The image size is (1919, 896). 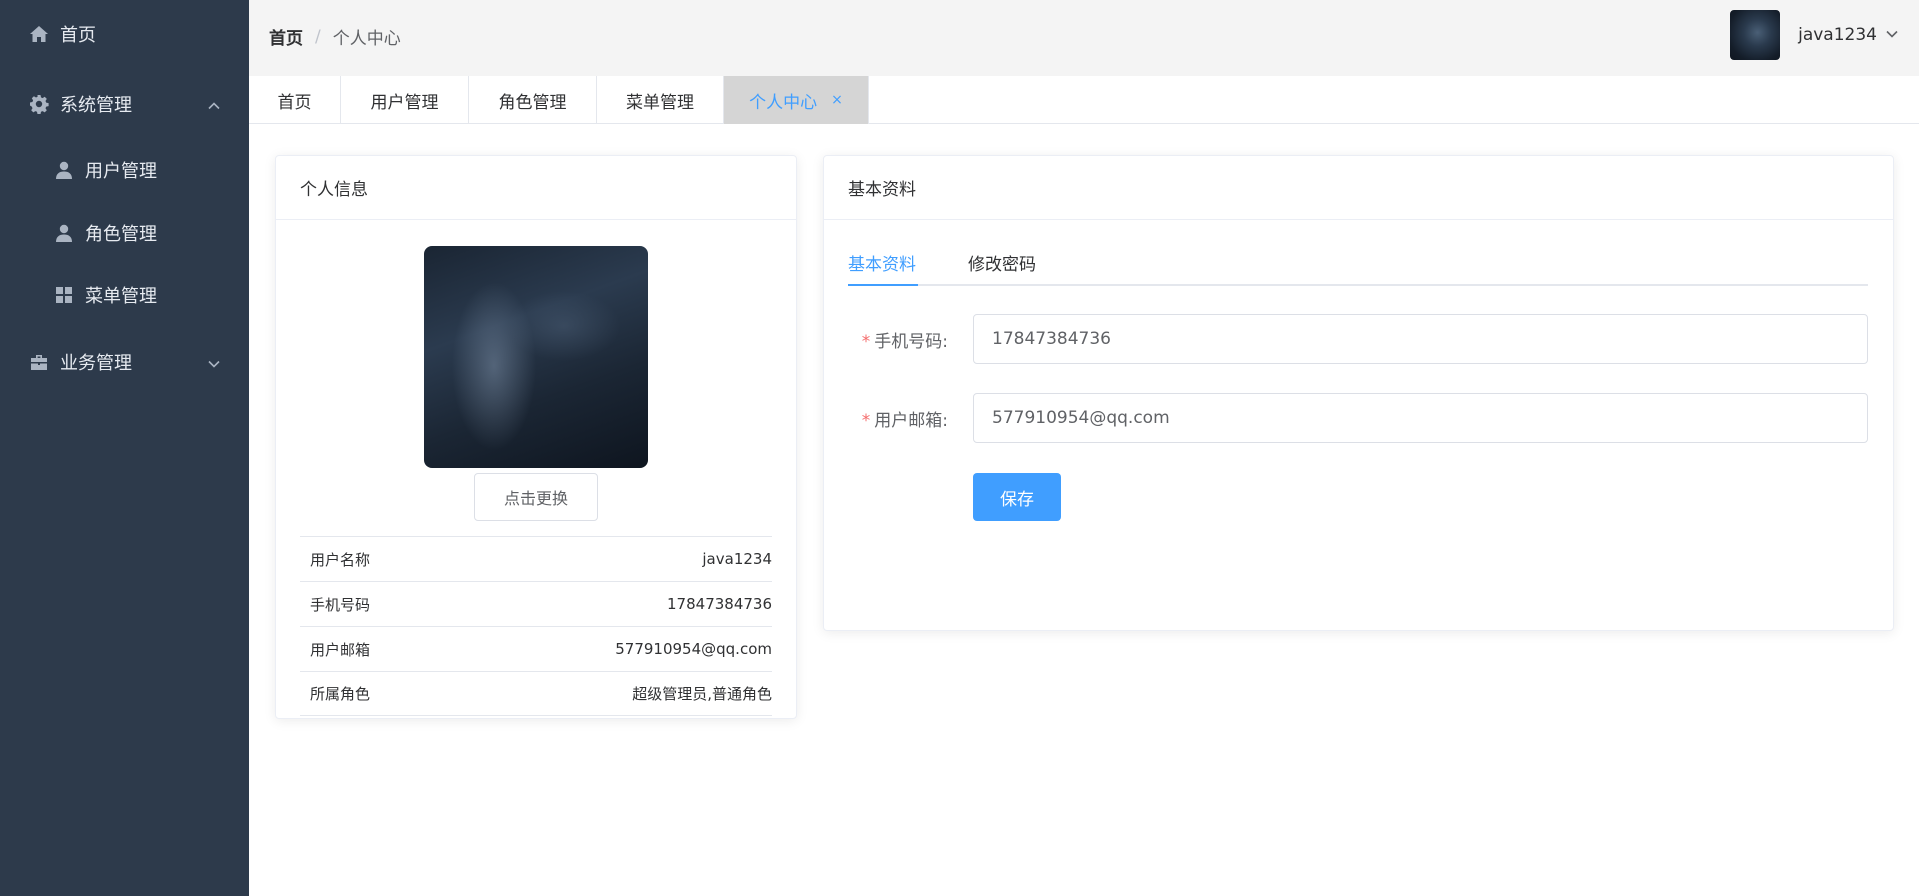 What do you see at coordinates (883, 285) in the screenshot?
I see `active-tab-indicator` at bounding box center [883, 285].